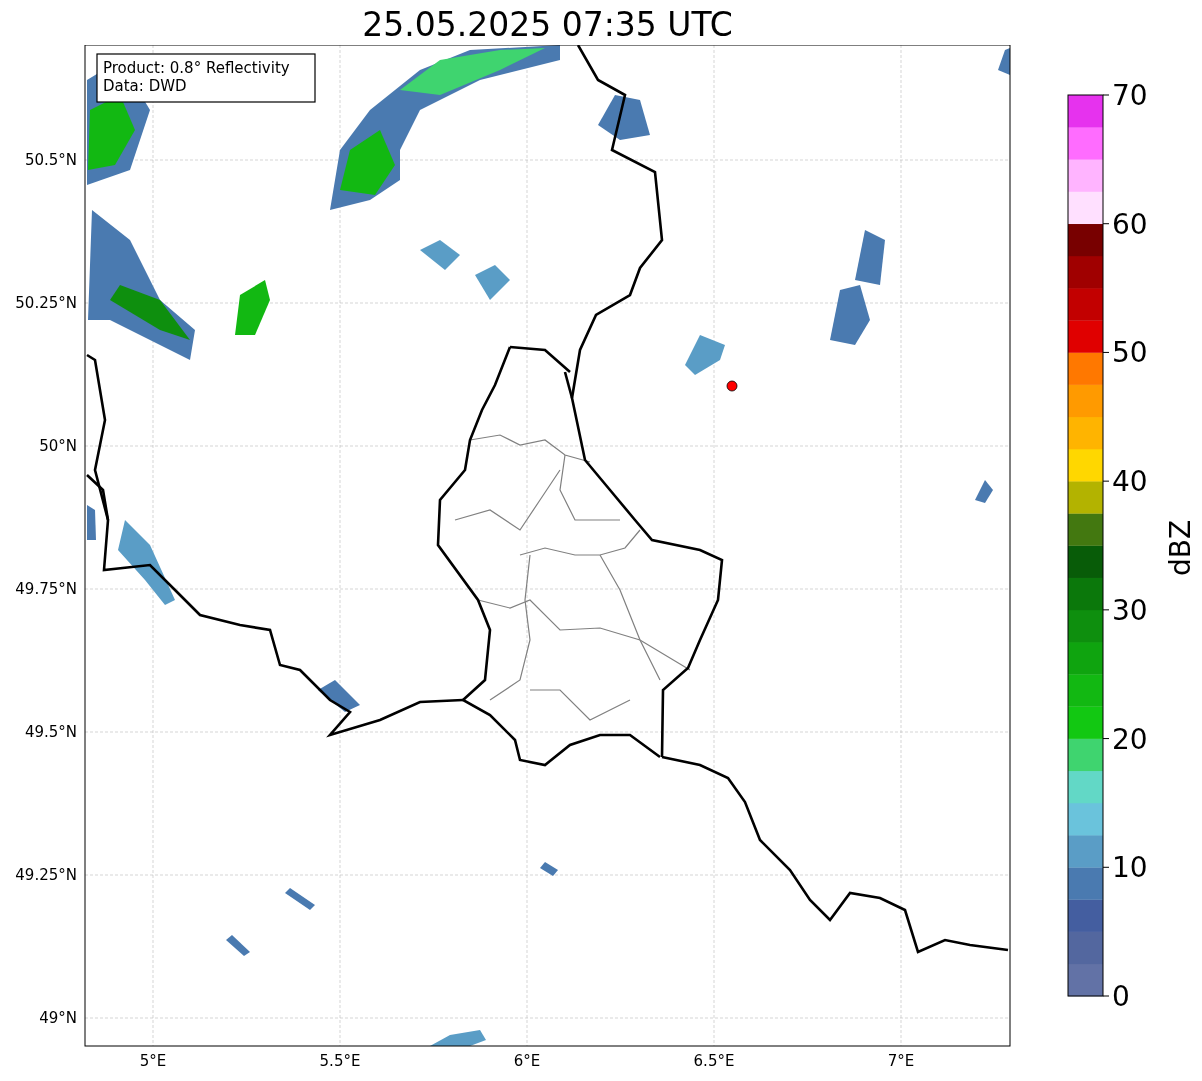  What do you see at coordinates (196, 68) in the screenshot?
I see `info-text: Product: 0.8° Reflectivity` at bounding box center [196, 68].